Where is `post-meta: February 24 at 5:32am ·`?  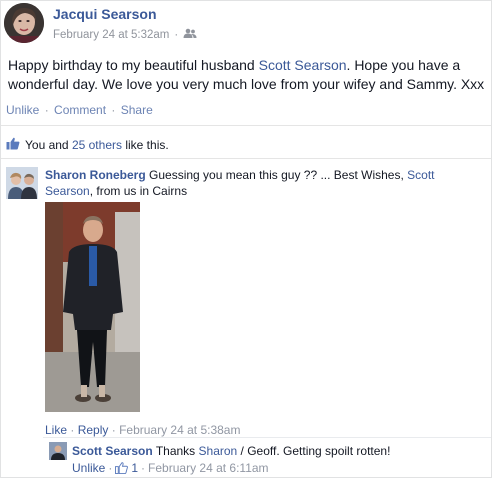
post-meta: February 24 at 5:32am · is located at coordinates (125, 34).